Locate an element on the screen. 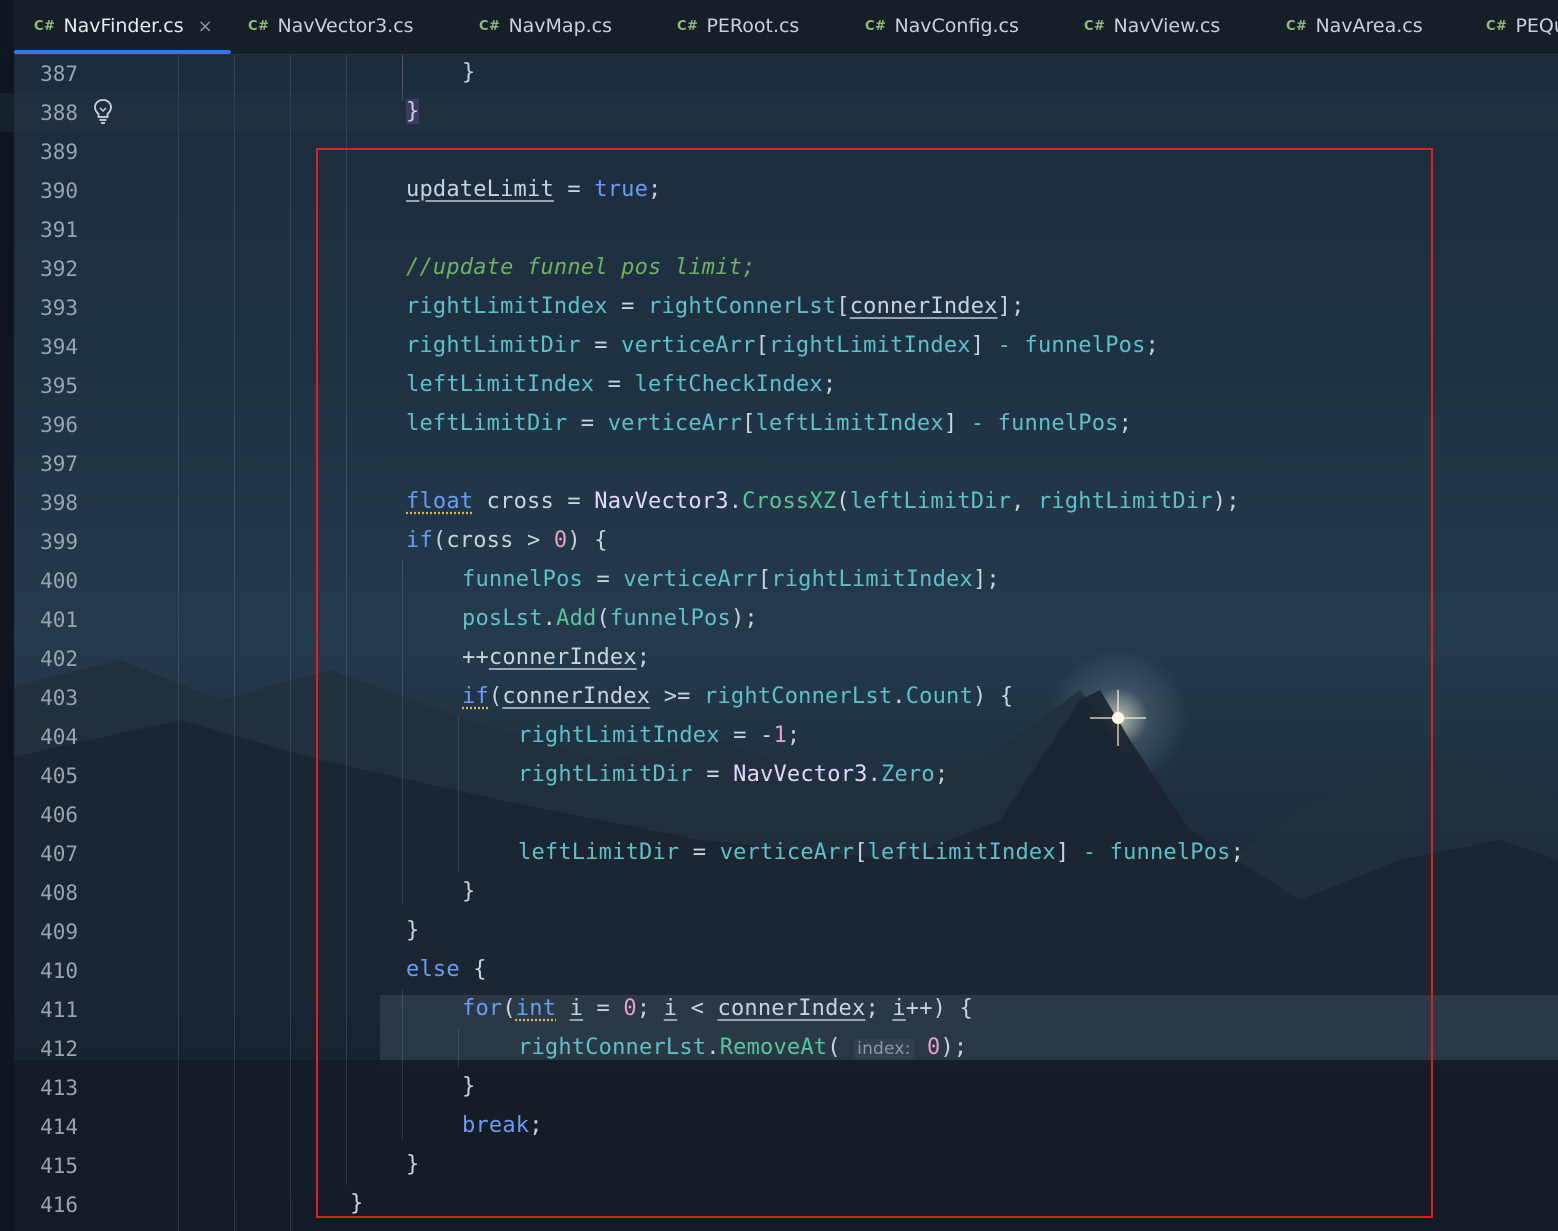 The width and height of the screenshot is (1558, 1231). tab-label: NavConfig.cs is located at coordinates (956, 26).